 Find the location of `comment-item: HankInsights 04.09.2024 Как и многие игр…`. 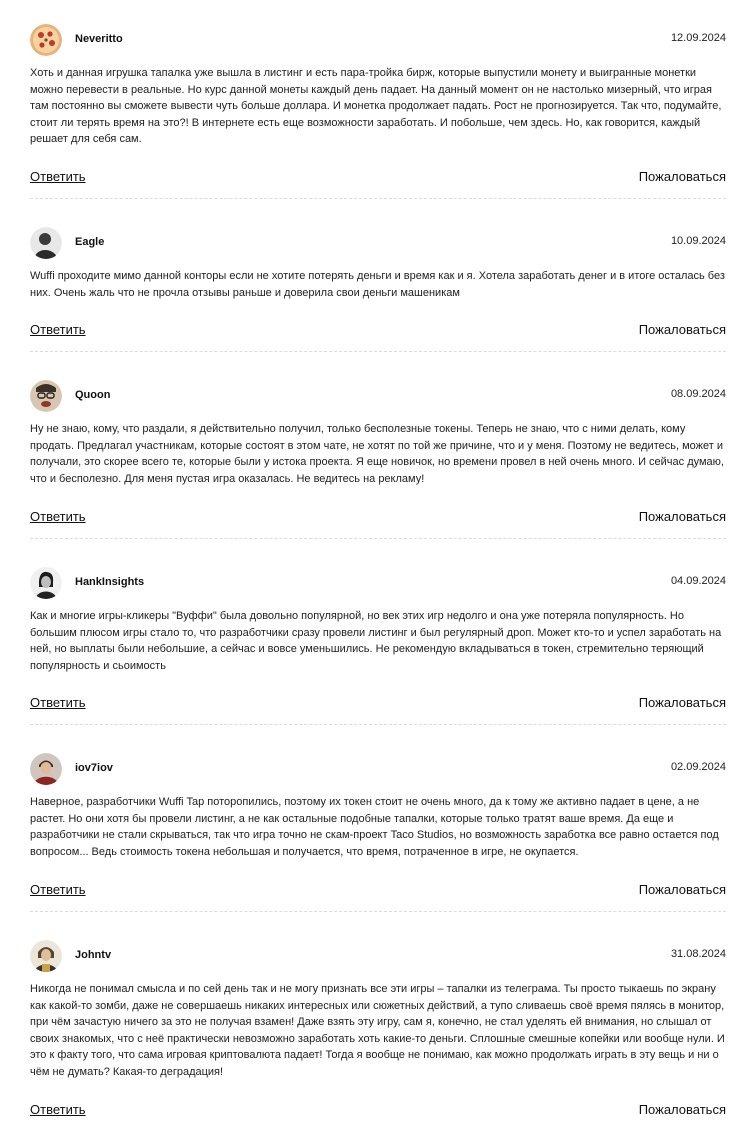

comment-item: HankInsights 04.09.2024 Как и многие игр… is located at coordinates (378, 638).